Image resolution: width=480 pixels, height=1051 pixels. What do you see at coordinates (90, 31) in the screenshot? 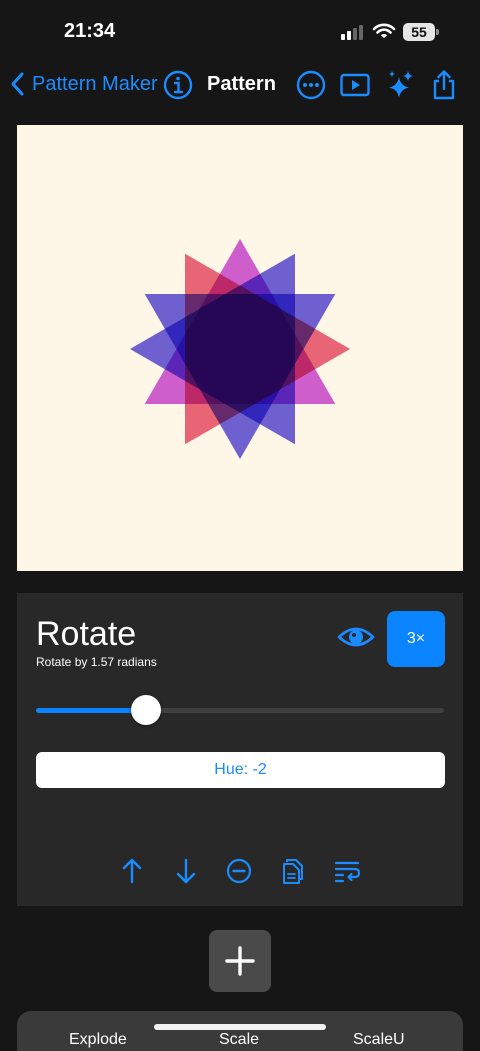
I see `status-time: 21:34` at bounding box center [90, 31].